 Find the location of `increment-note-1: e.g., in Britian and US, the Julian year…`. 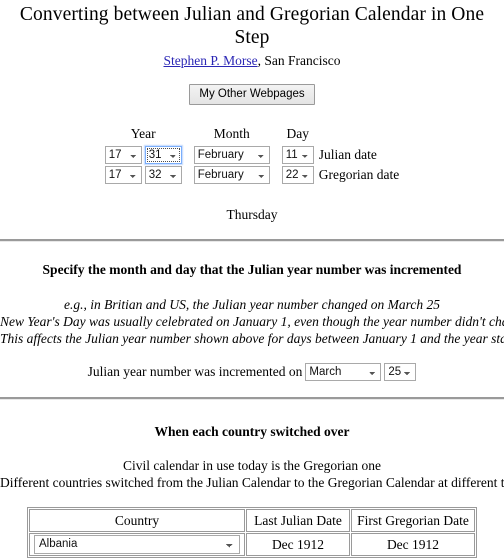

increment-note-1: e.g., in Britian and US, the Julian year… is located at coordinates (252, 304).